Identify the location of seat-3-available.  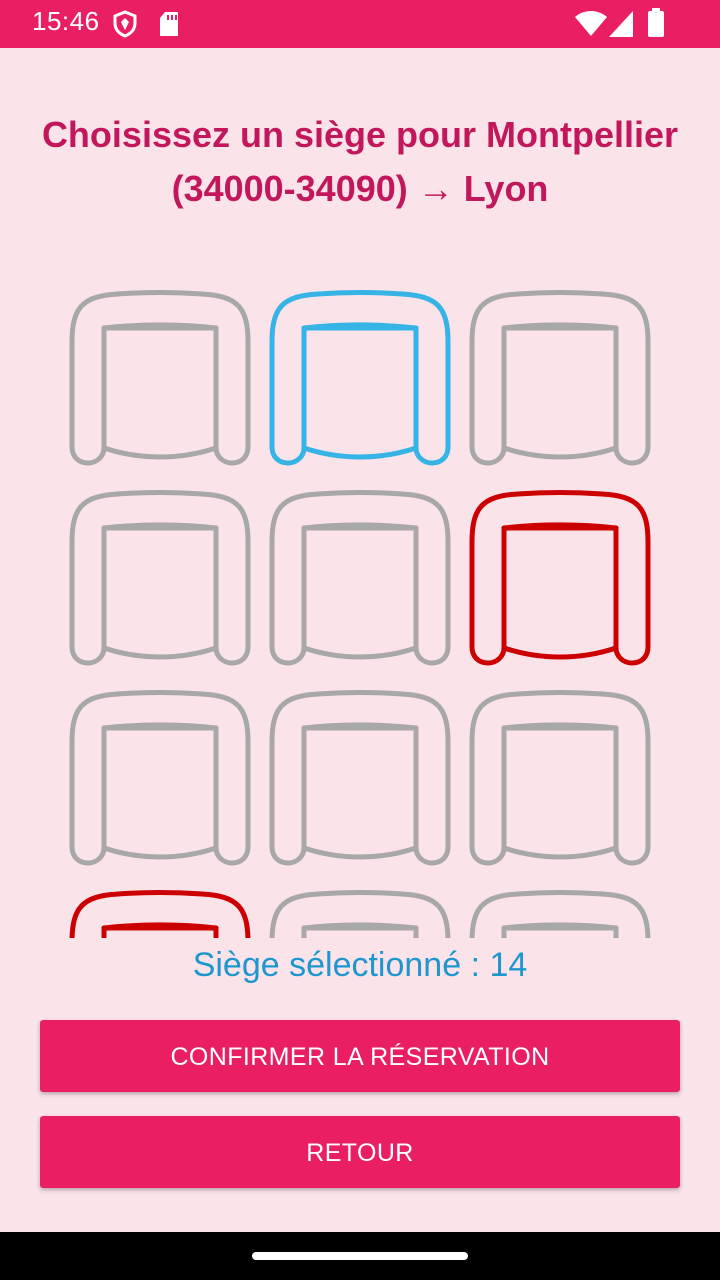
(560, 380).